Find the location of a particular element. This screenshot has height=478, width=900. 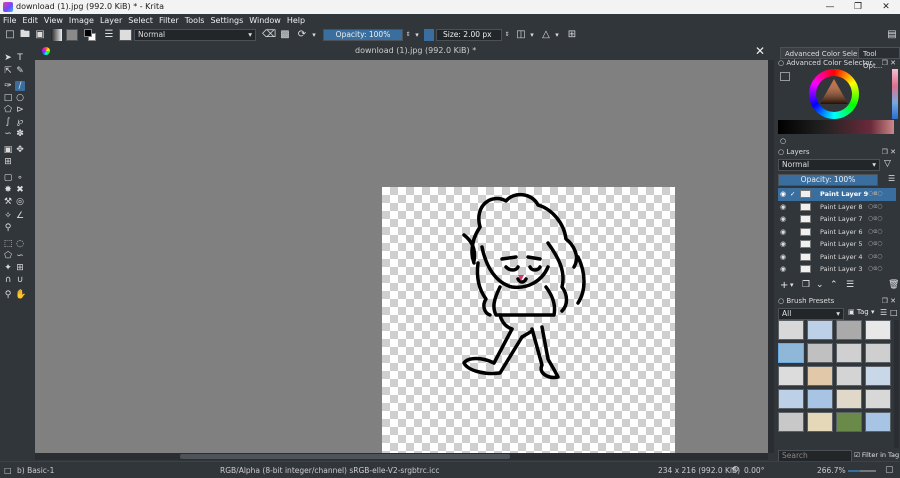

multibrush-icon: ✽ is located at coordinates (20, 134).